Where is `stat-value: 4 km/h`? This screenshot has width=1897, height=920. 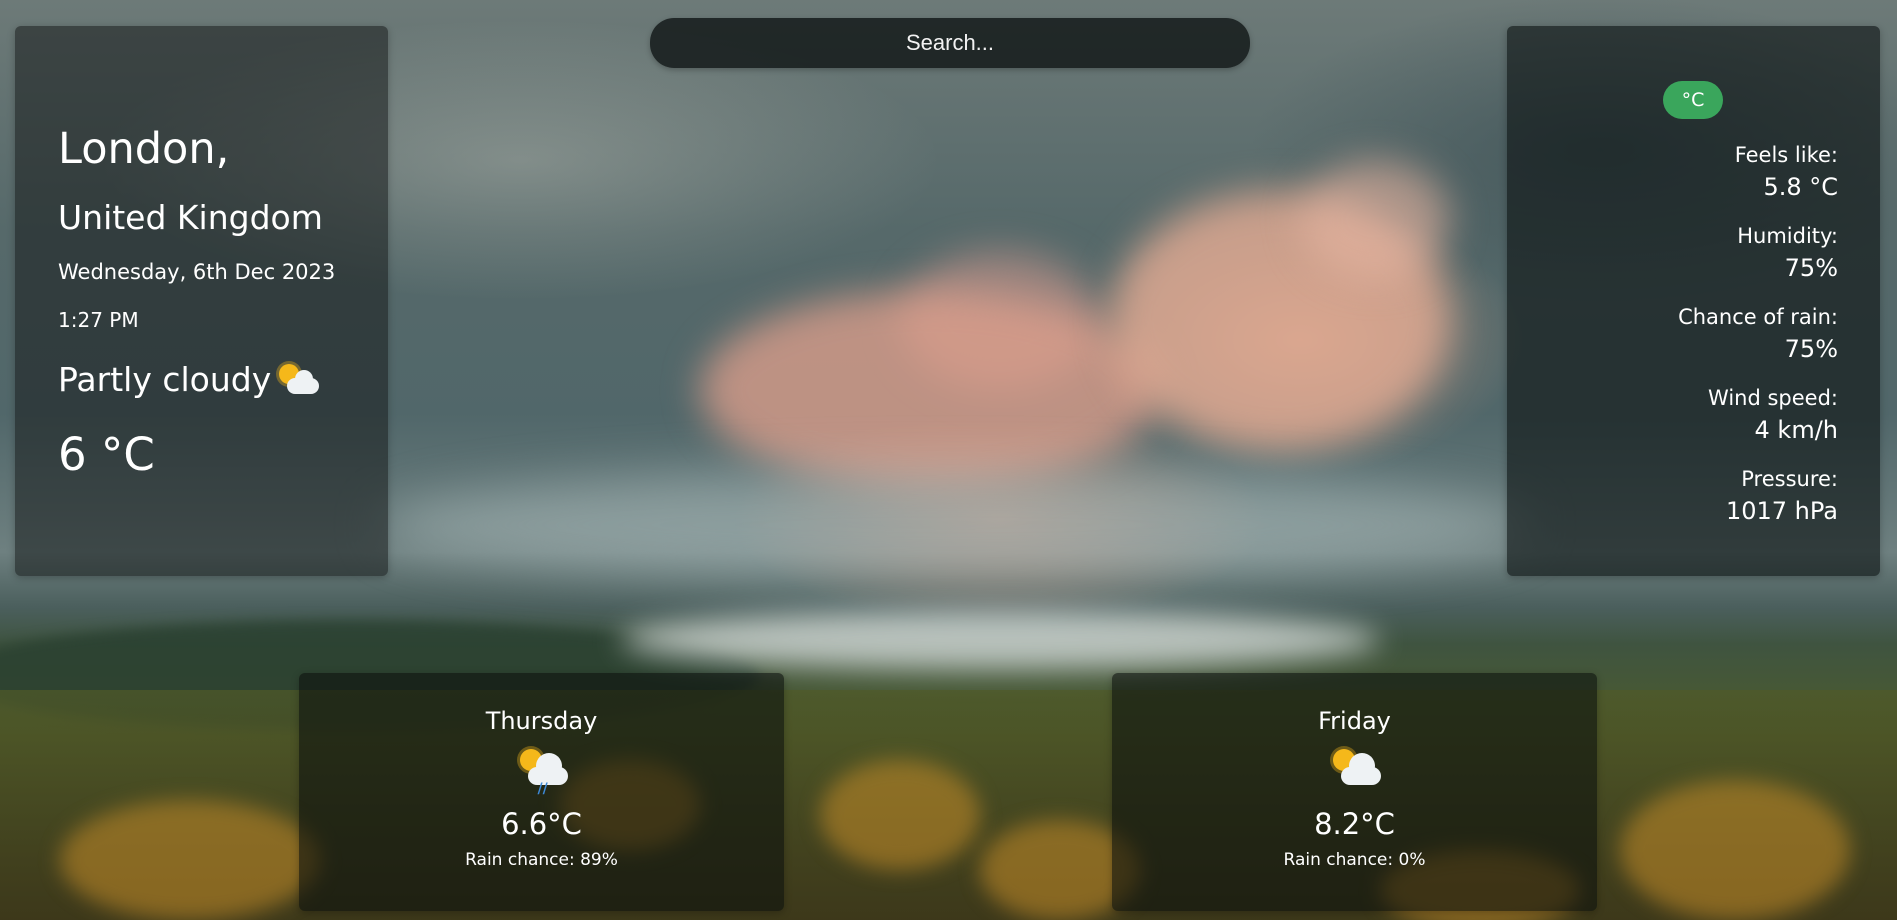
stat-value: 4 km/h is located at coordinates (1796, 430).